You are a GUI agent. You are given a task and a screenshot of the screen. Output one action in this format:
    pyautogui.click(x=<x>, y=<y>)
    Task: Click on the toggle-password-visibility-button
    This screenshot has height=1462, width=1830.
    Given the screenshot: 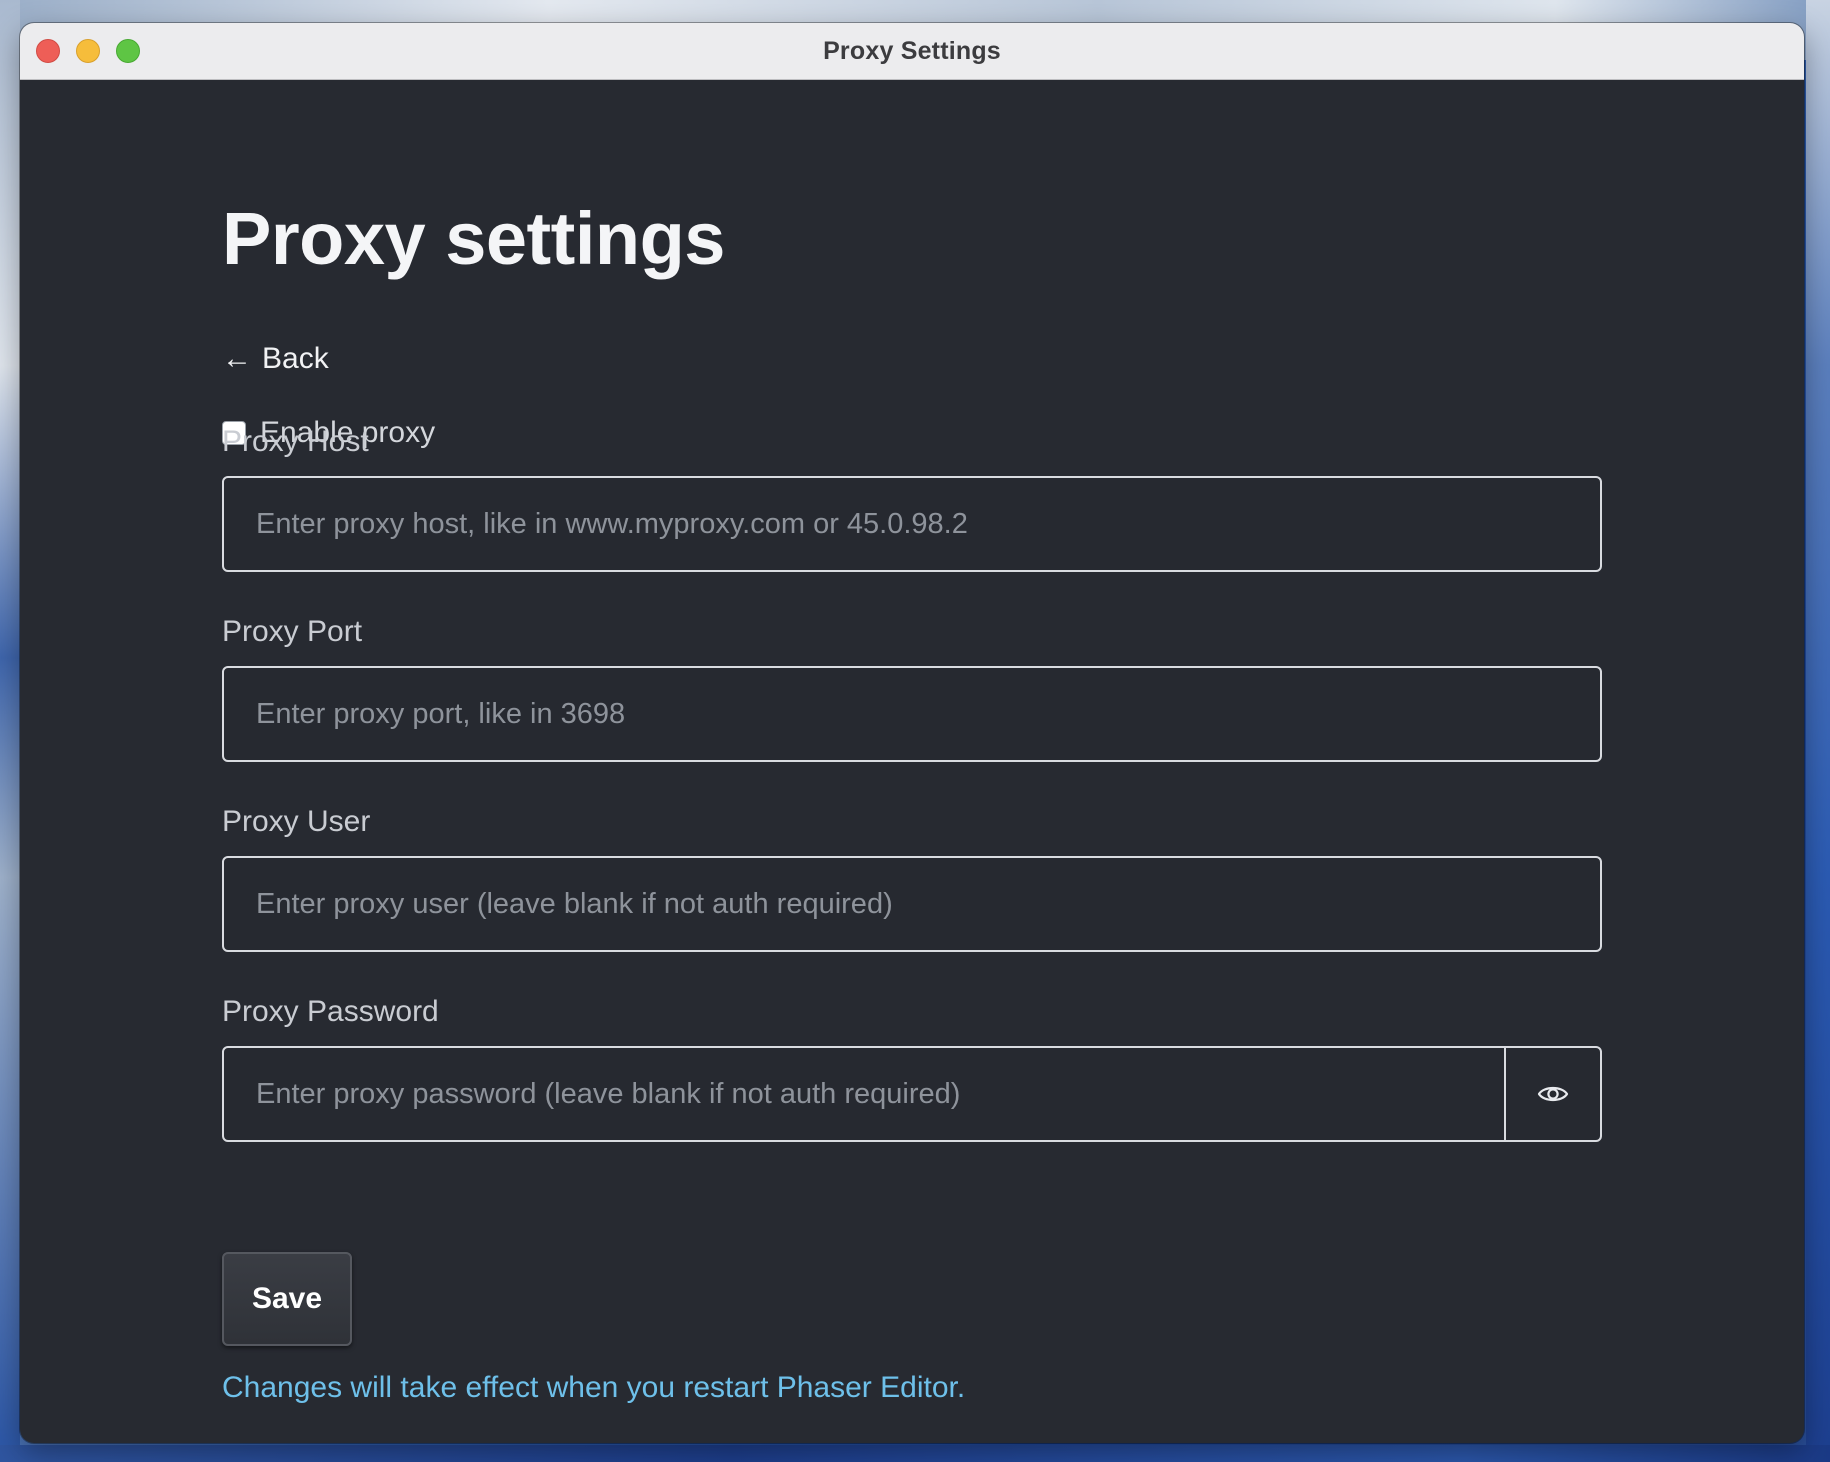 What is the action you would take?
    pyautogui.click(x=1552, y=1094)
    